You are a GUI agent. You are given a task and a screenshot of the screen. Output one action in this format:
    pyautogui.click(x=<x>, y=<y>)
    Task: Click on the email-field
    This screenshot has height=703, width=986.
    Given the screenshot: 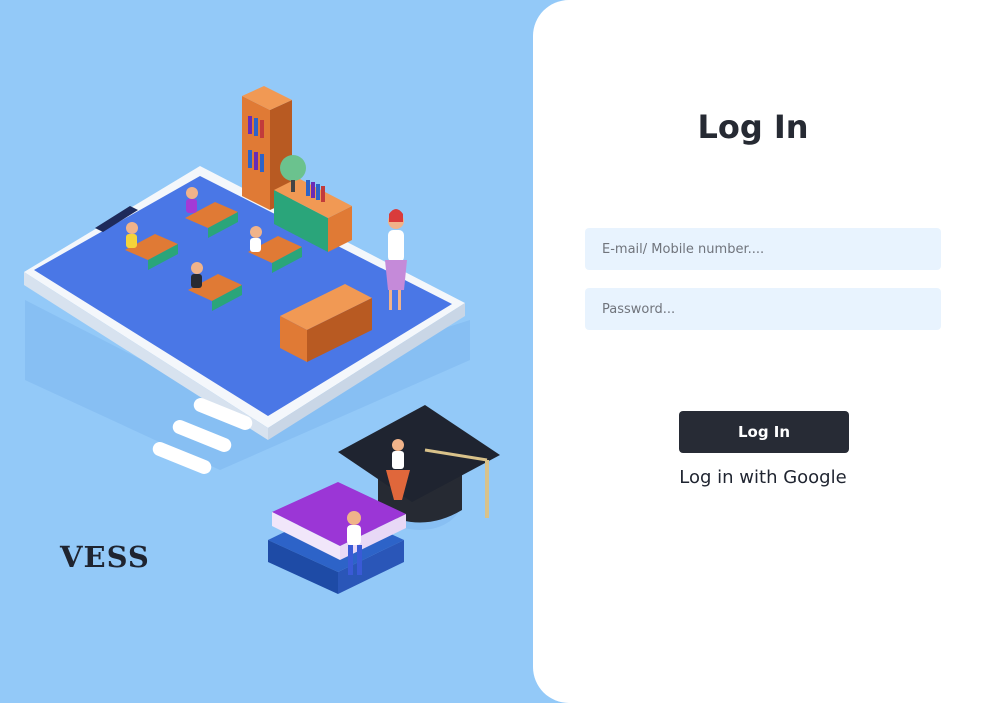 What is the action you would take?
    pyautogui.click(x=763, y=249)
    